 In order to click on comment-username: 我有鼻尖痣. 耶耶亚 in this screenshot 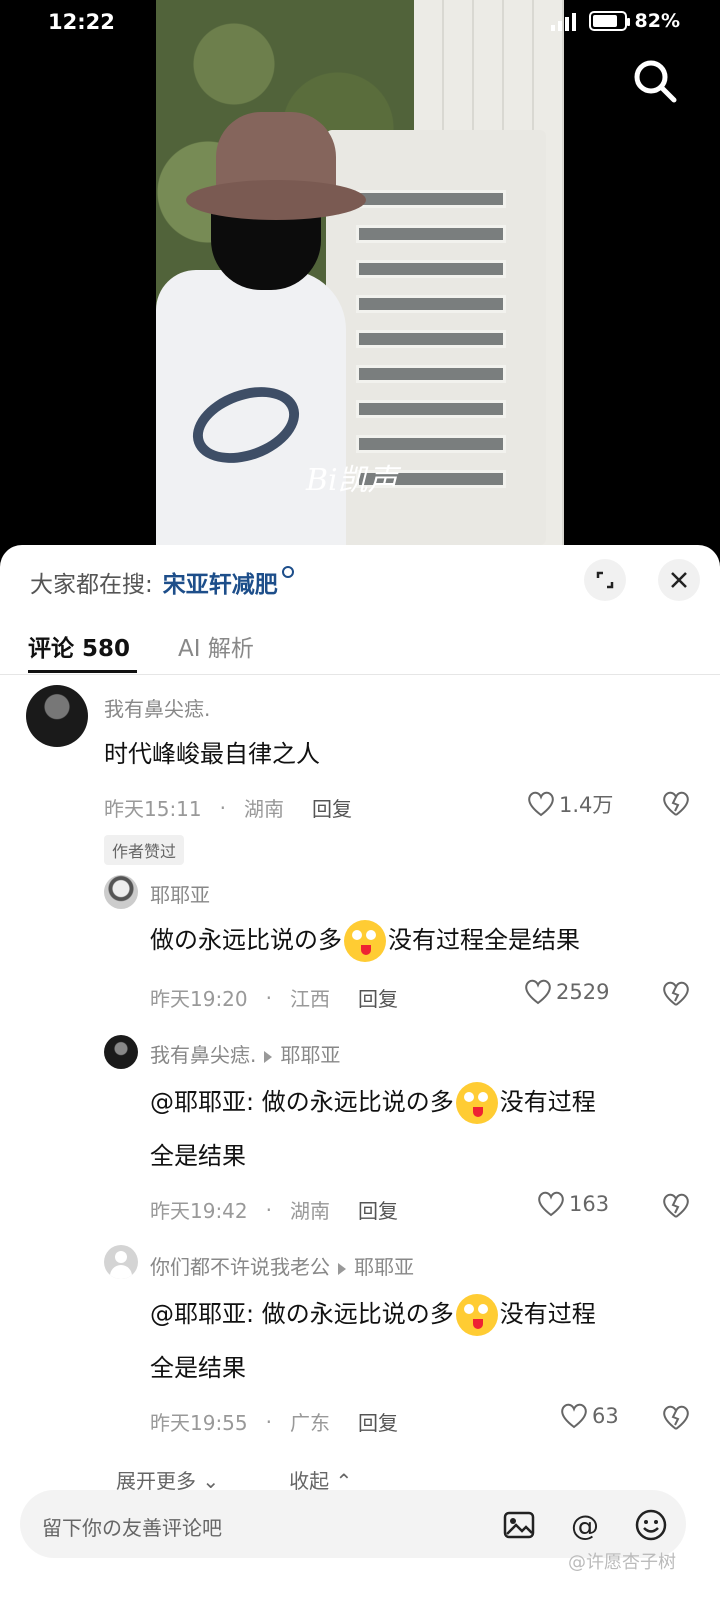, I will do `click(245, 1053)`.